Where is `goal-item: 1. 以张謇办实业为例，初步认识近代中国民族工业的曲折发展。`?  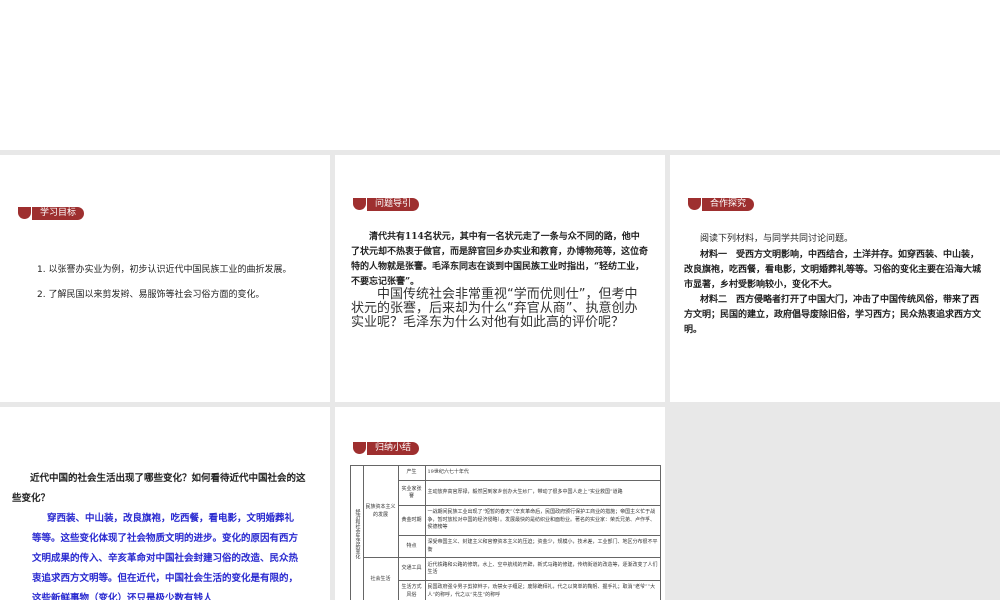
goal-item: 1. 以张謇办实业为例，初步认识近代中国民族工业的曲折发展。 is located at coordinates (164, 270).